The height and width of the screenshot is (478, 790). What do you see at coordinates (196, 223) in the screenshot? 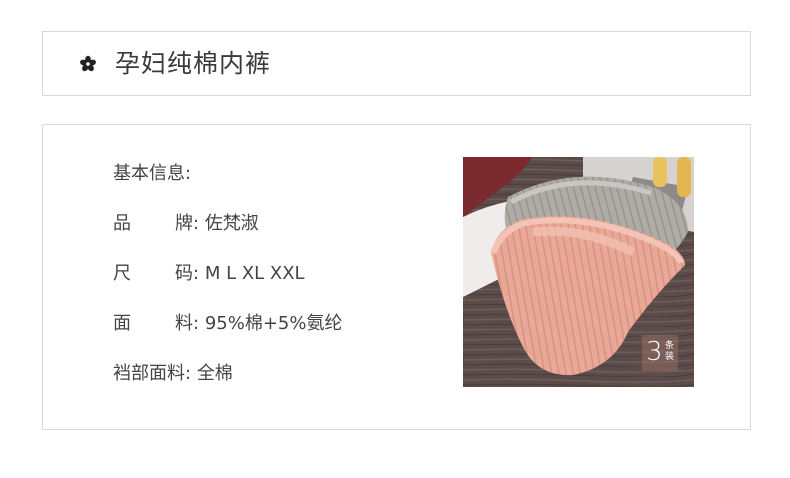
I see `brand-colon: :` at bounding box center [196, 223].